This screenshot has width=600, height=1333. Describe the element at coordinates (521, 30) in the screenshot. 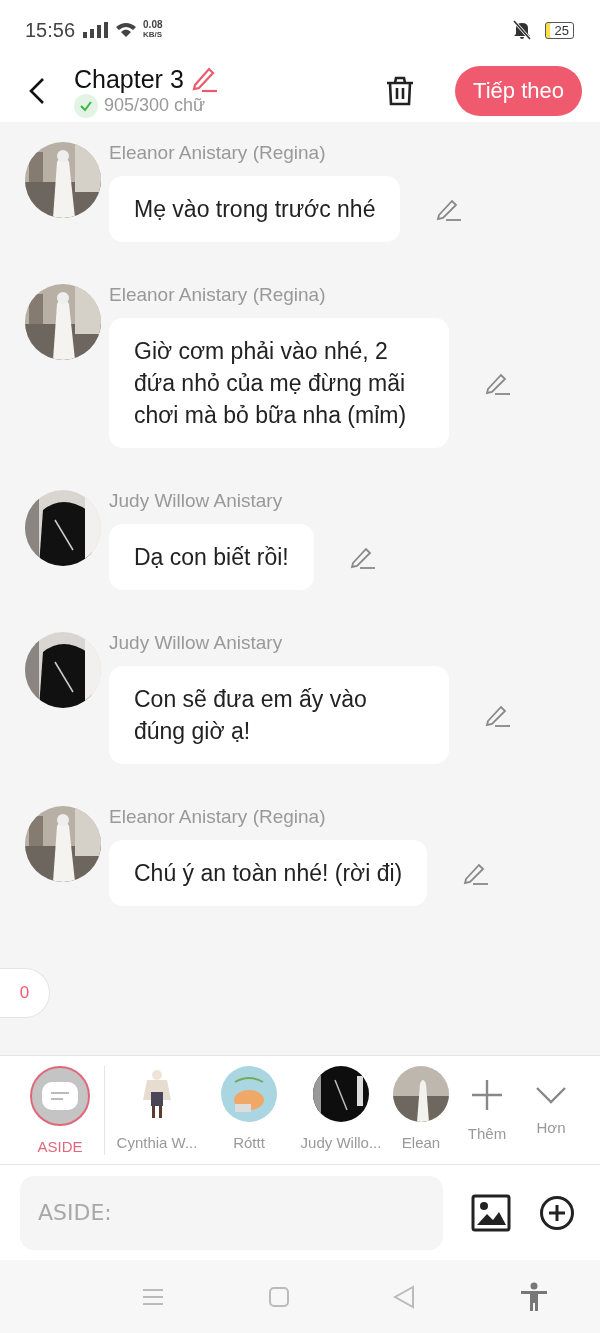

I see `muted-bell-icon` at that location.